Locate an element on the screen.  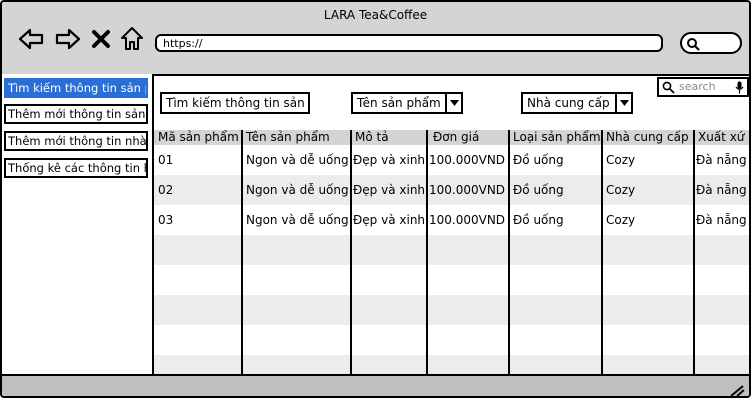
stop-button is located at coordinates (101, 39).